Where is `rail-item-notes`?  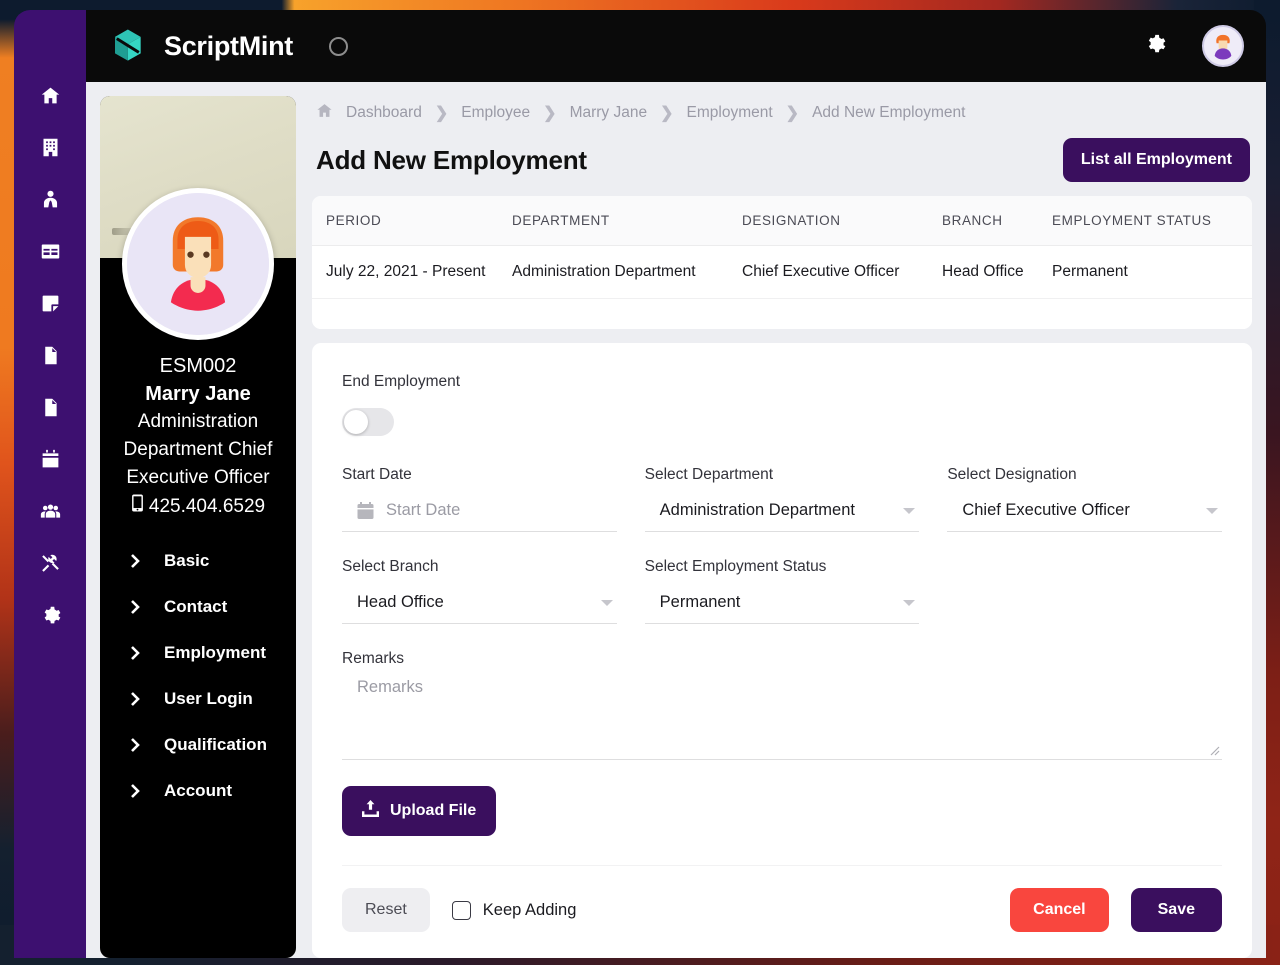 rail-item-notes is located at coordinates (50, 306).